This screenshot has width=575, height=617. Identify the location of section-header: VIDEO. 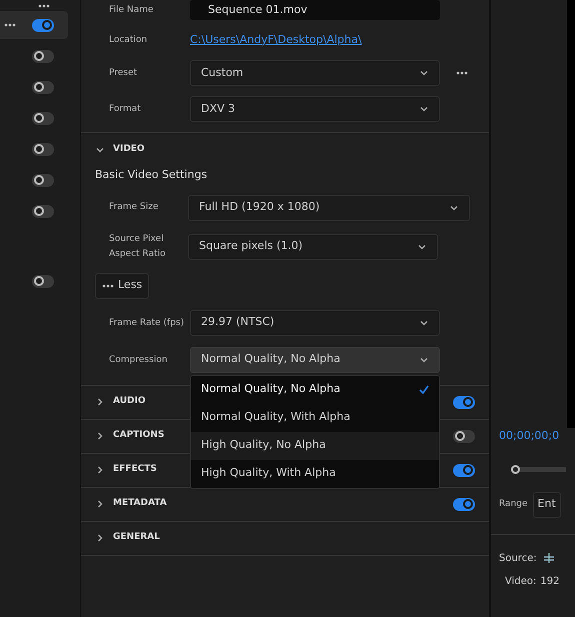
(155, 150).